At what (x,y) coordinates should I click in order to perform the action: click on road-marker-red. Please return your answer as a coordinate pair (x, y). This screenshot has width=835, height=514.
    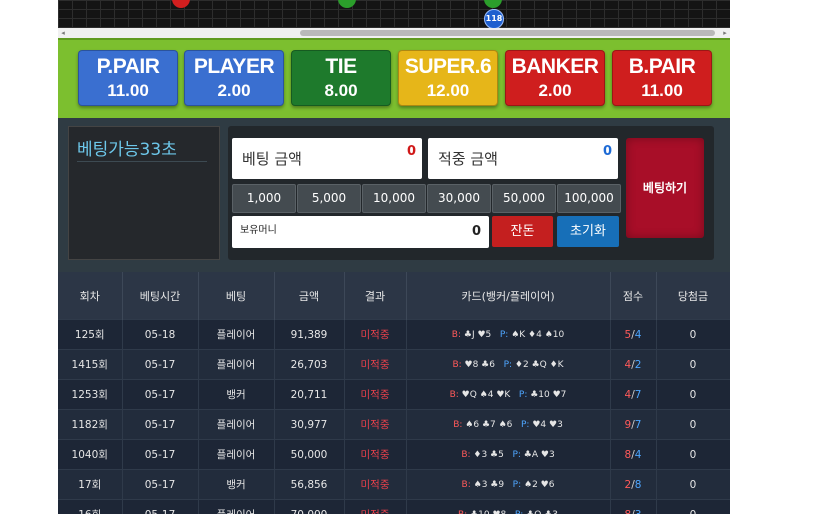
    Looking at the image, I should click on (181, 4).